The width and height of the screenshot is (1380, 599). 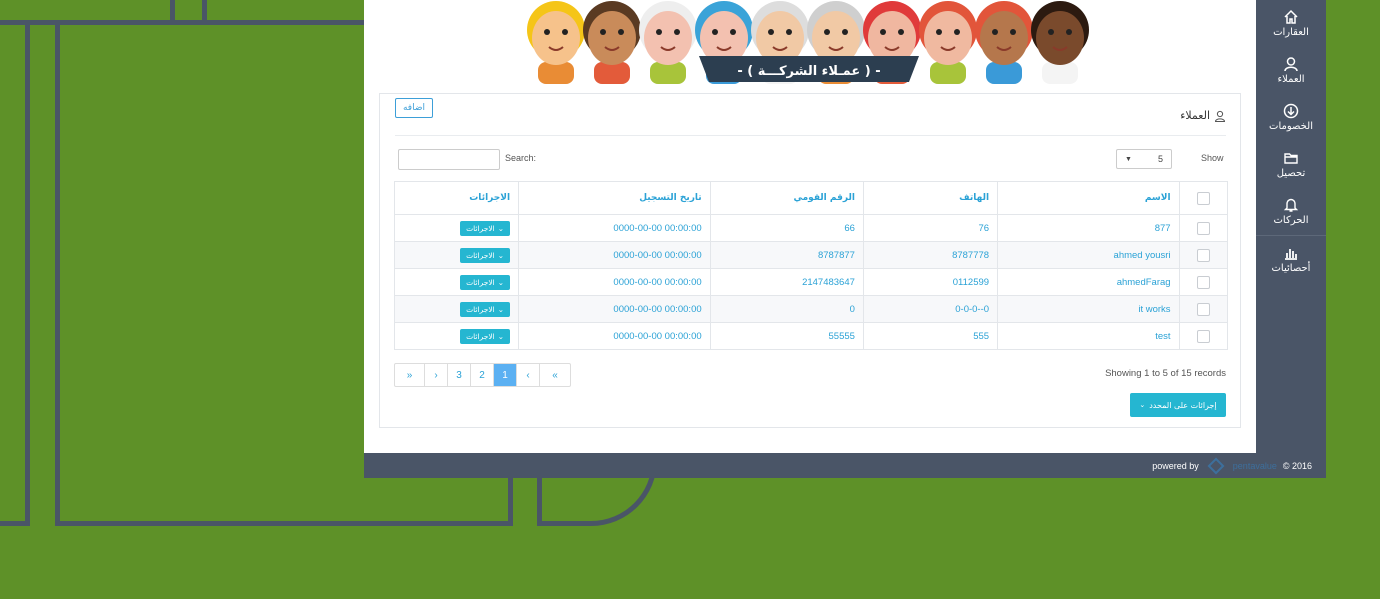 I want to click on sidebar-item-label: الخصومات, so click(x=1291, y=126).